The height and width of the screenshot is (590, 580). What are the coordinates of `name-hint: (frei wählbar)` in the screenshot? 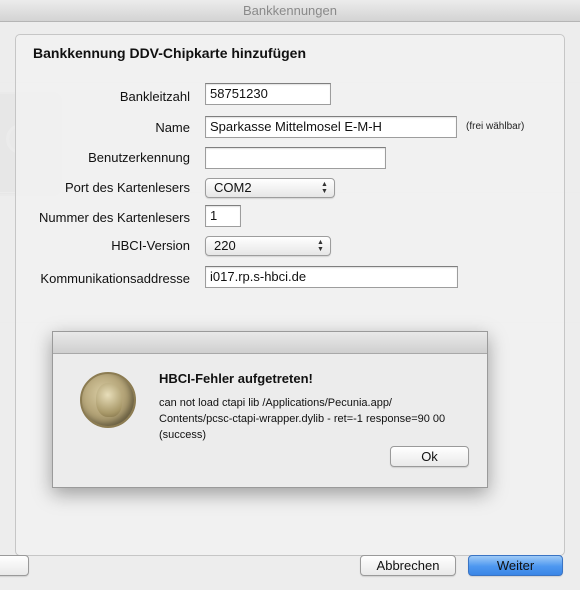 It's located at (495, 126).